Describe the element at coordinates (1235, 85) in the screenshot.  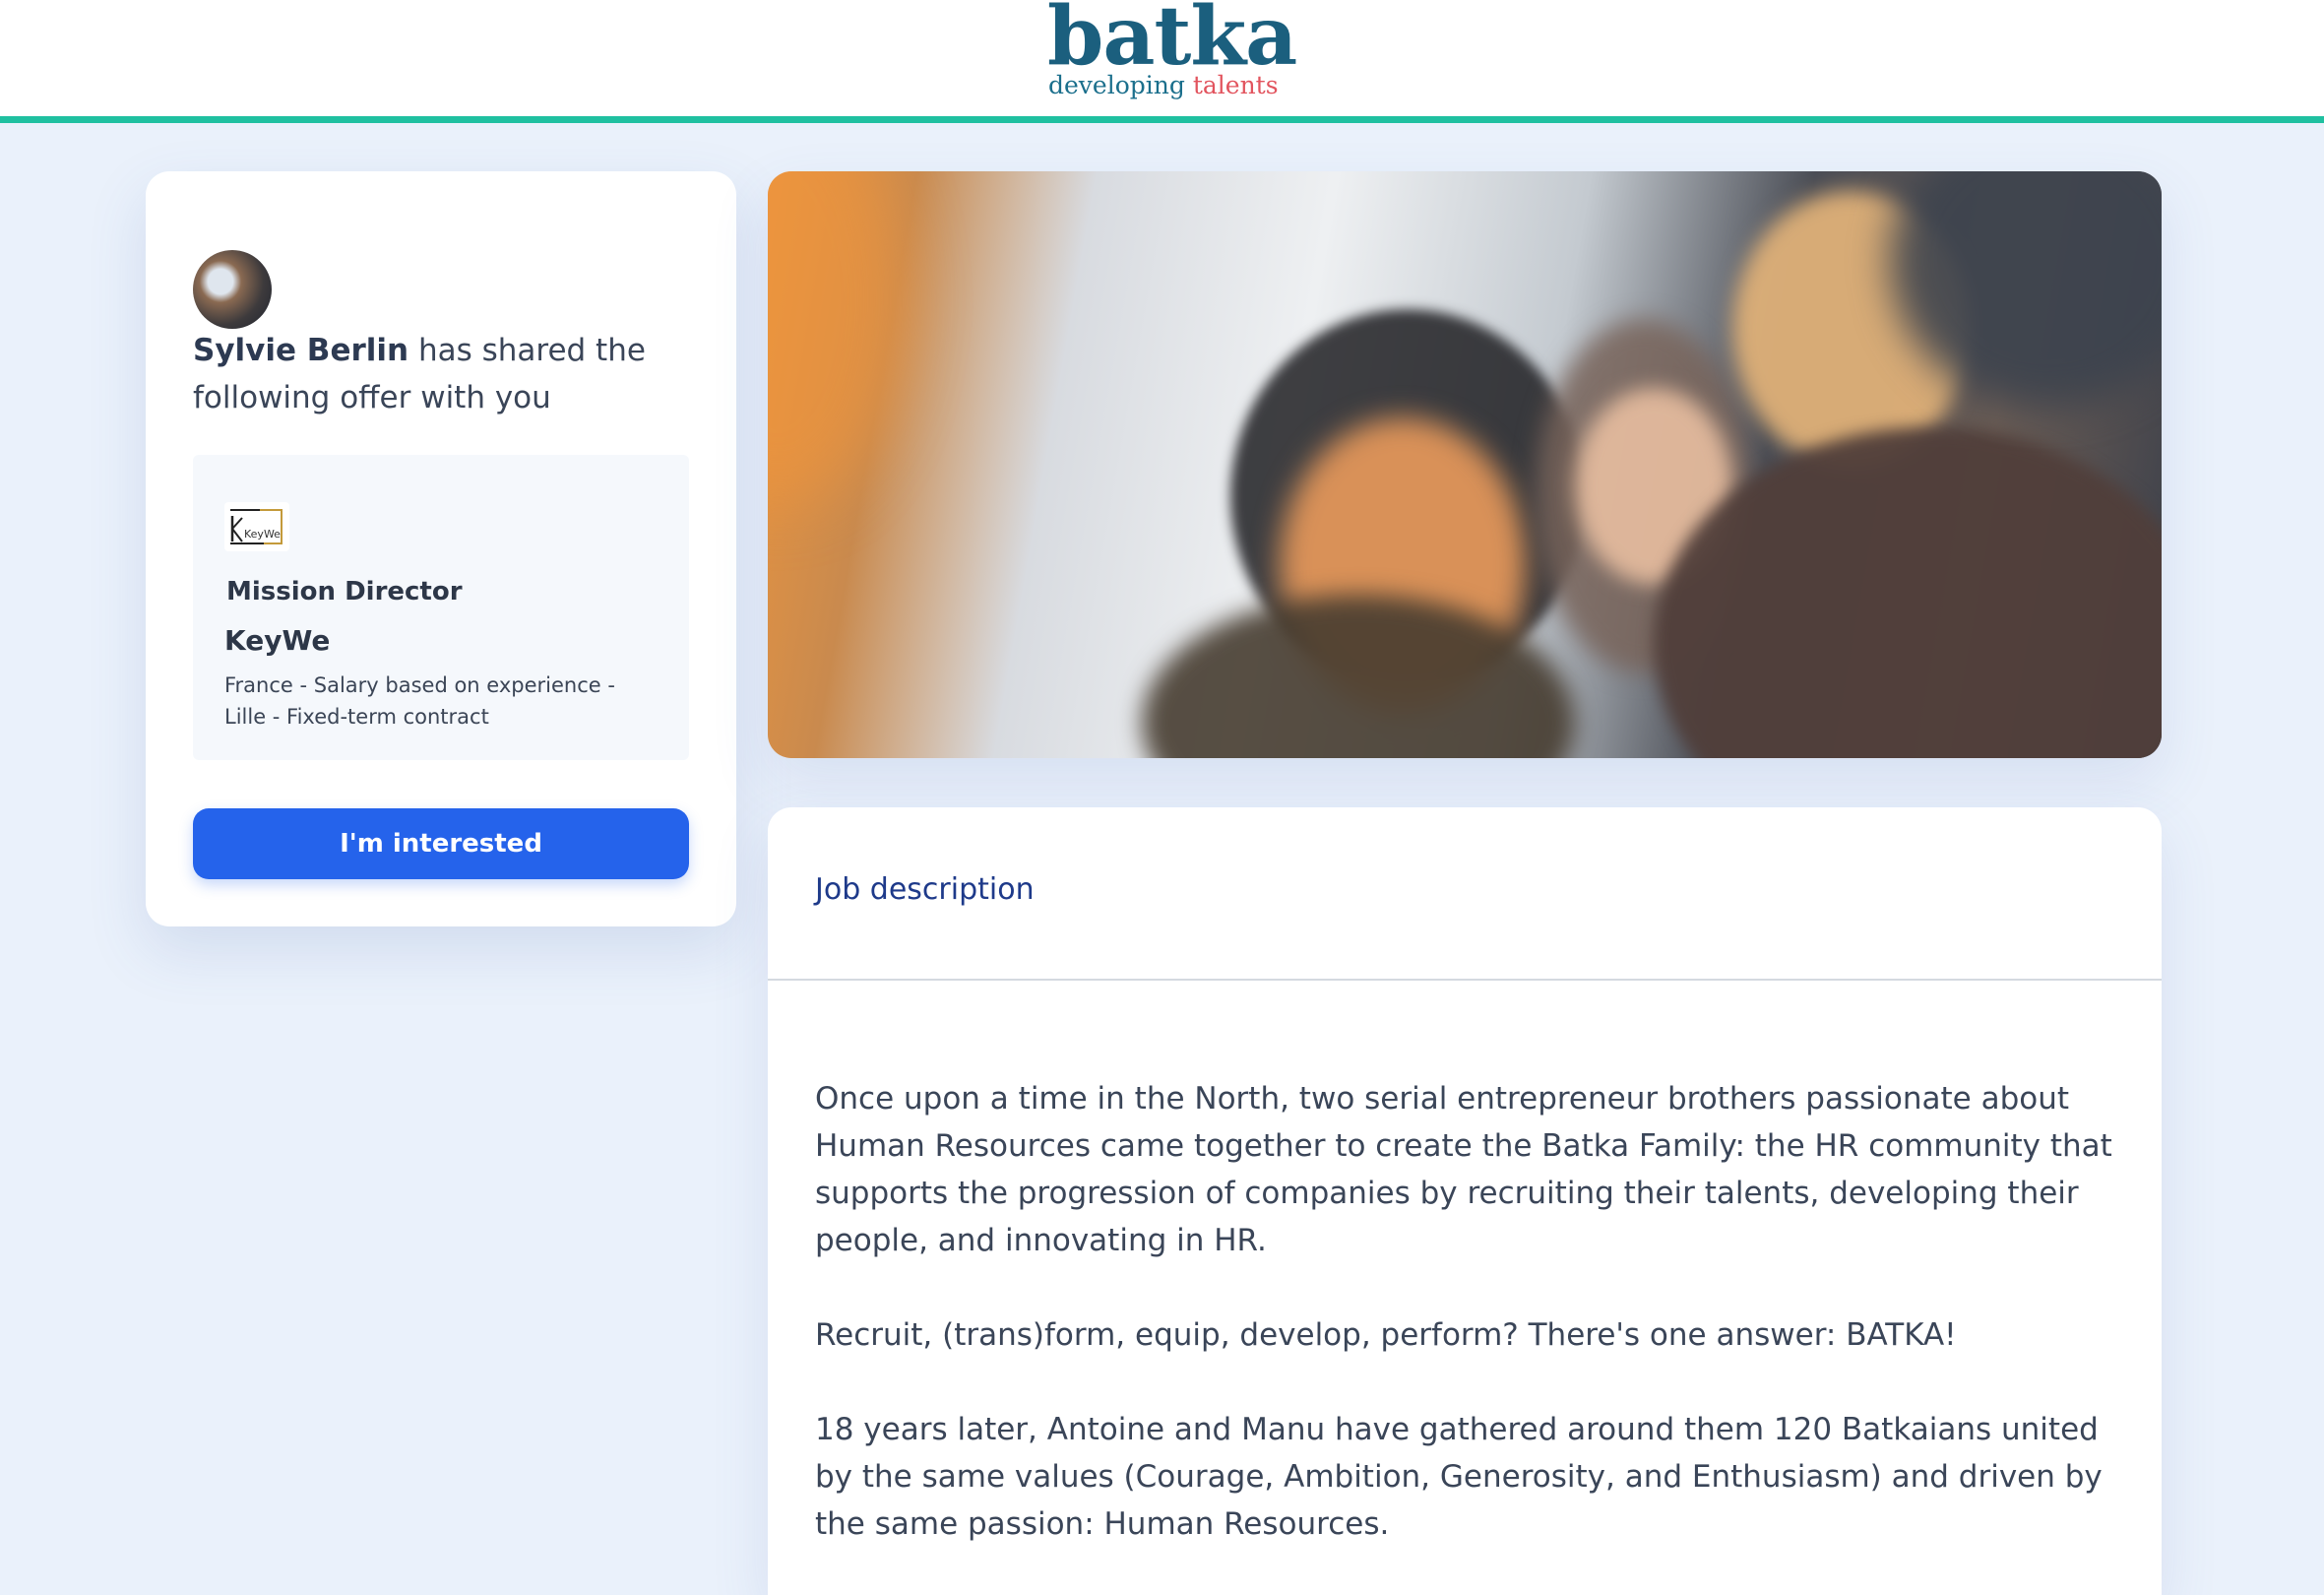
I see `logo-tagline-part2: talents` at that location.